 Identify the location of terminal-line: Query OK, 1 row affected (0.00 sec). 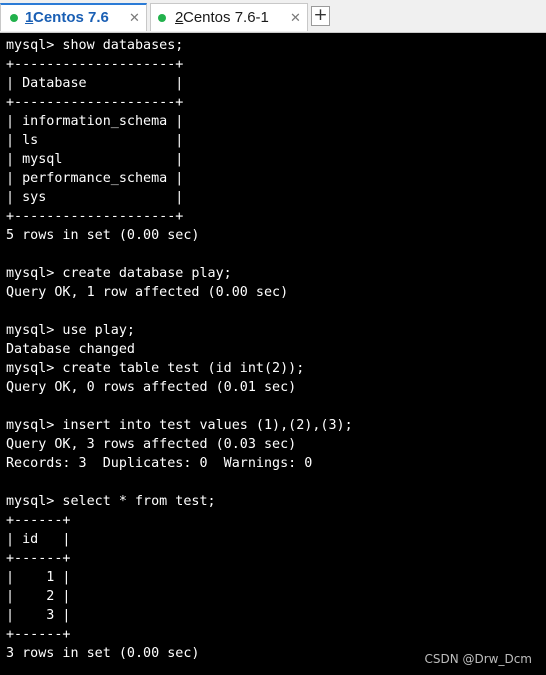
(147, 292).